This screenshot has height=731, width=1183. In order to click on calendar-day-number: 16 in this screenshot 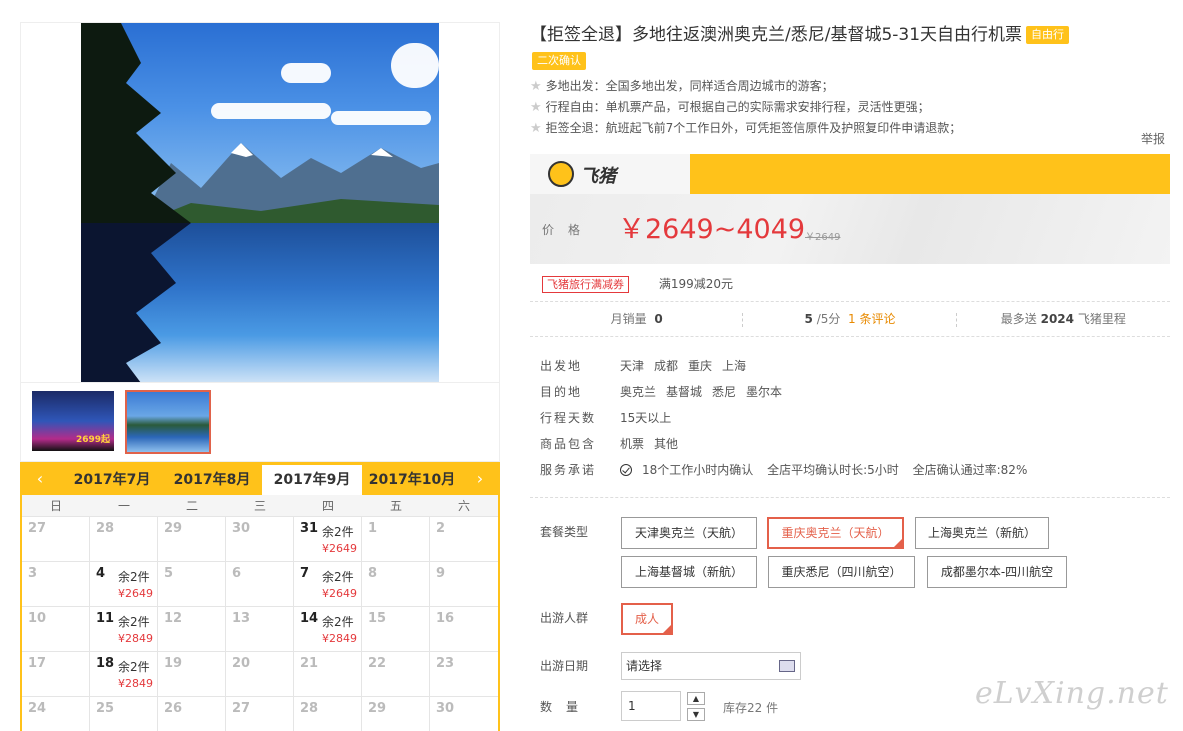, I will do `click(445, 618)`.